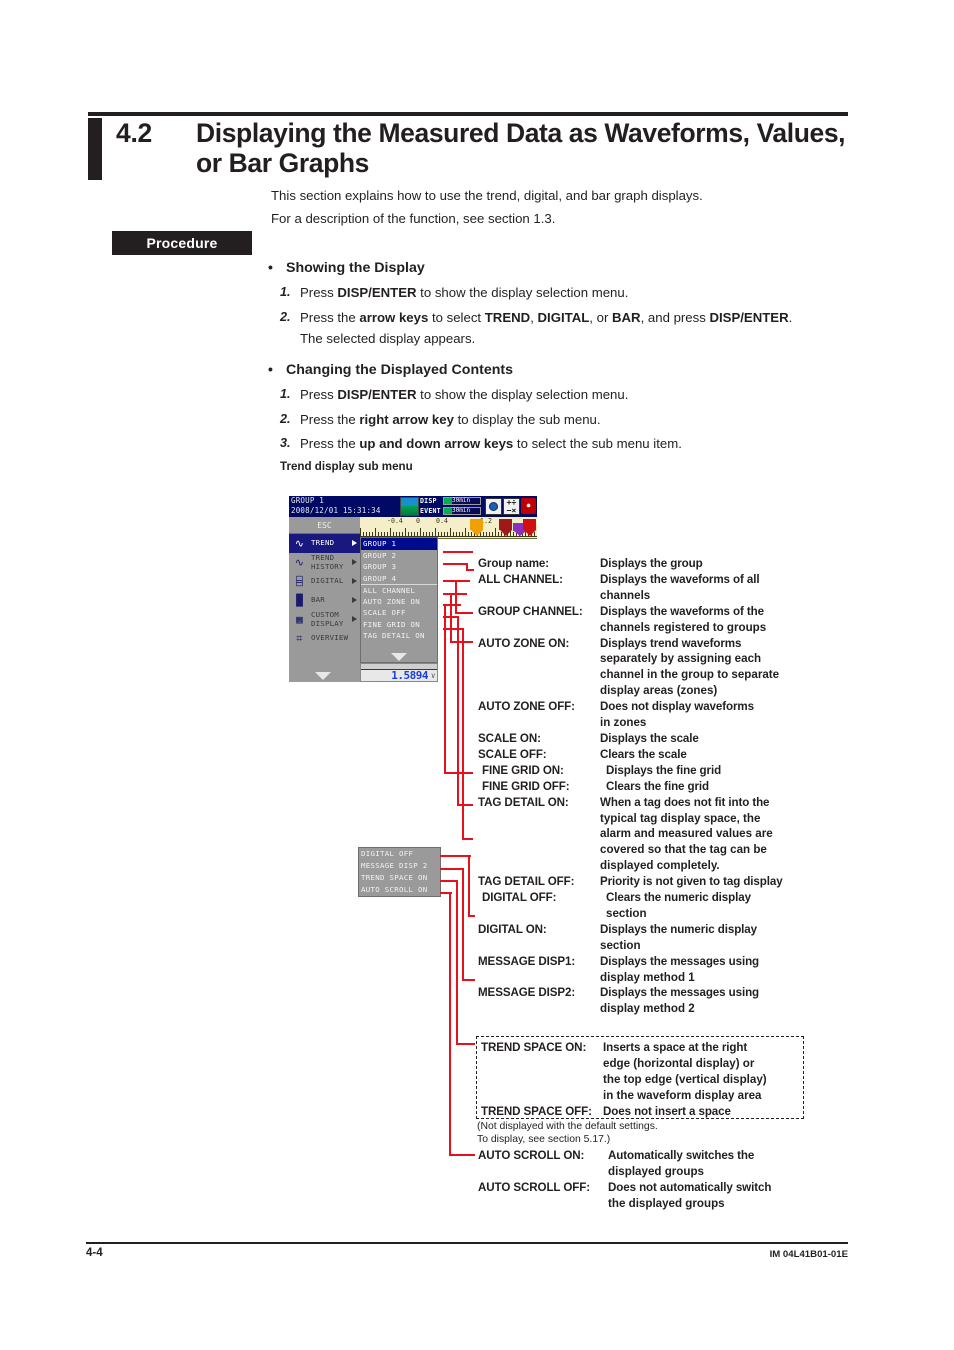  I want to click on disp-rate-bar: 30min, so click(462, 501).